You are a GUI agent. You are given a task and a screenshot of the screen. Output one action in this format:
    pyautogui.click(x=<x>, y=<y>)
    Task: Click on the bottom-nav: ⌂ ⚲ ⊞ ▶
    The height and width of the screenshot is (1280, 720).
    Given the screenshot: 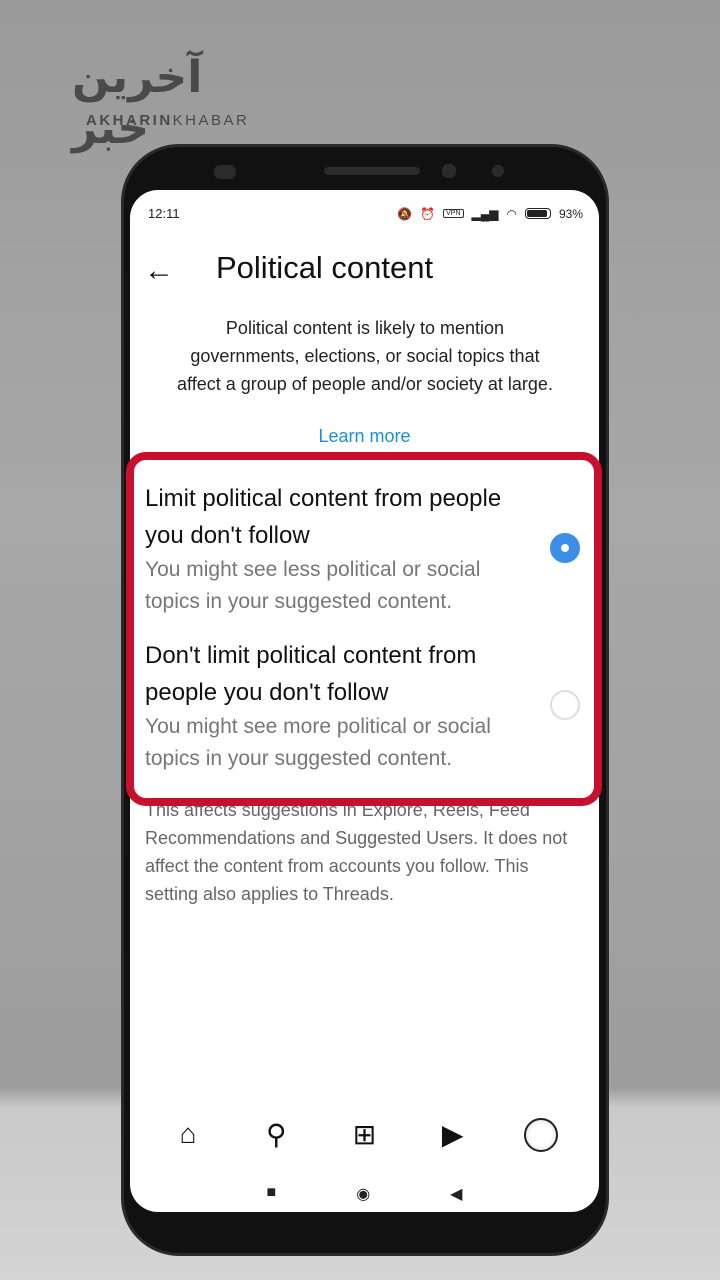 What is the action you would take?
    pyautogui.click(x=364, y=1138)
    